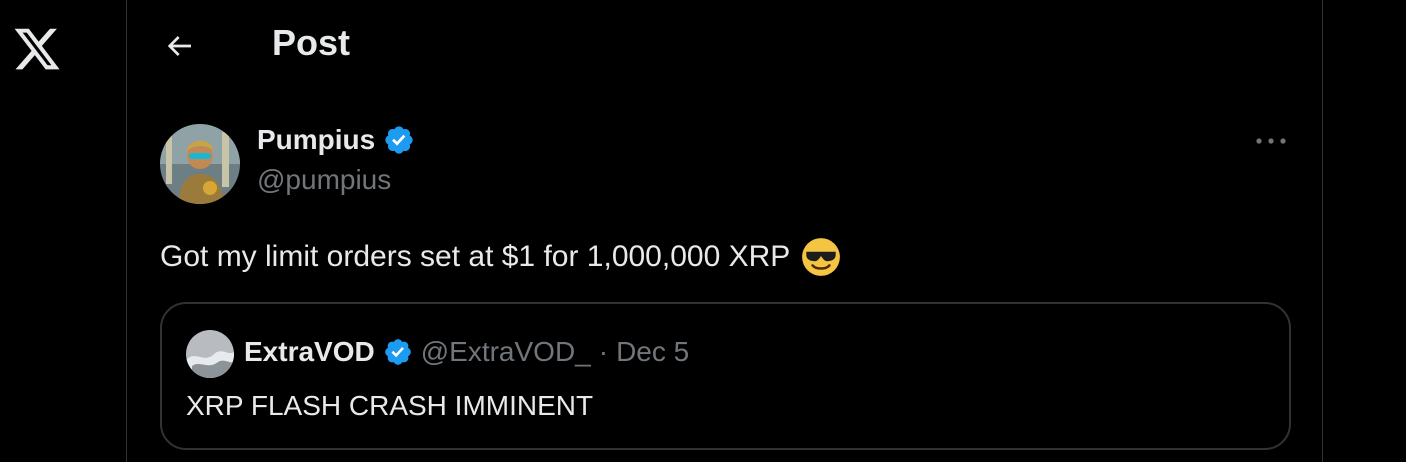  Describe the element at coordinates (200, 164) in the screenshot. I see `author-avatar` at that location.